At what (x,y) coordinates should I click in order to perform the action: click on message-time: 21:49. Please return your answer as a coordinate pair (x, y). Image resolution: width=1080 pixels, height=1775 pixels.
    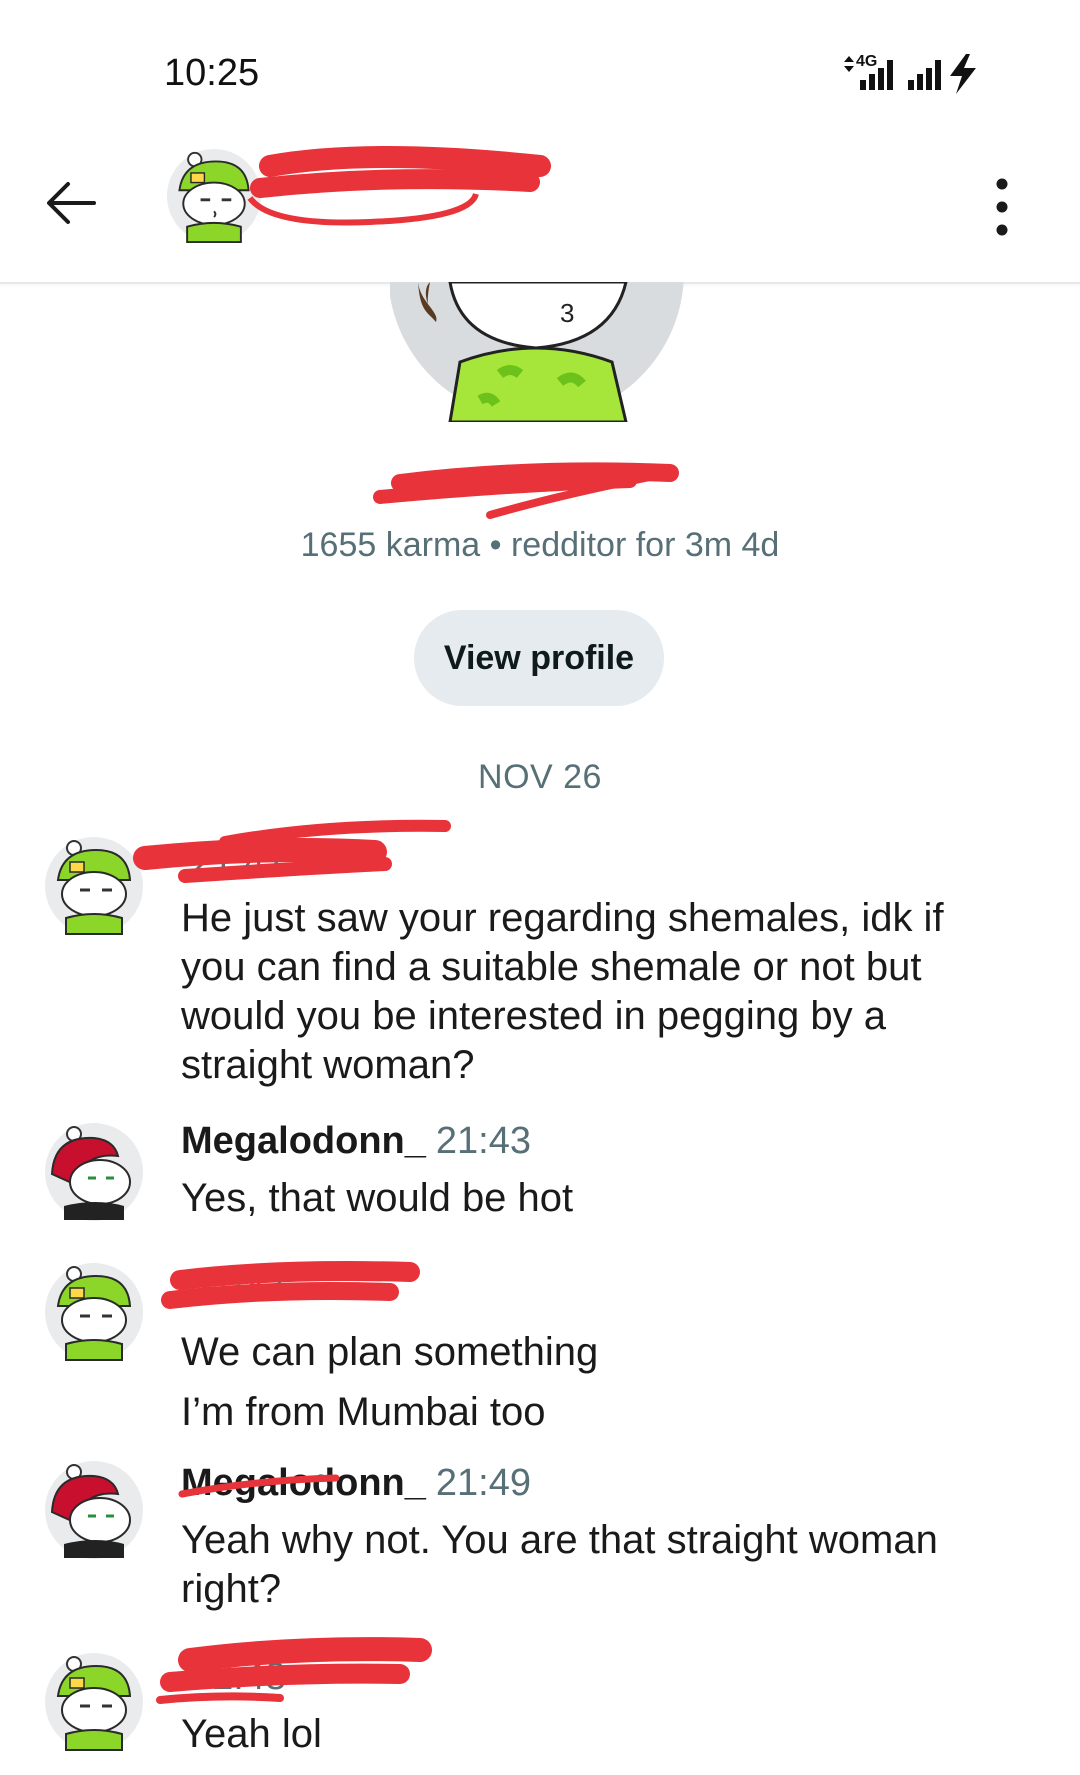
    Looking at the image, I should click on (483, 1483).